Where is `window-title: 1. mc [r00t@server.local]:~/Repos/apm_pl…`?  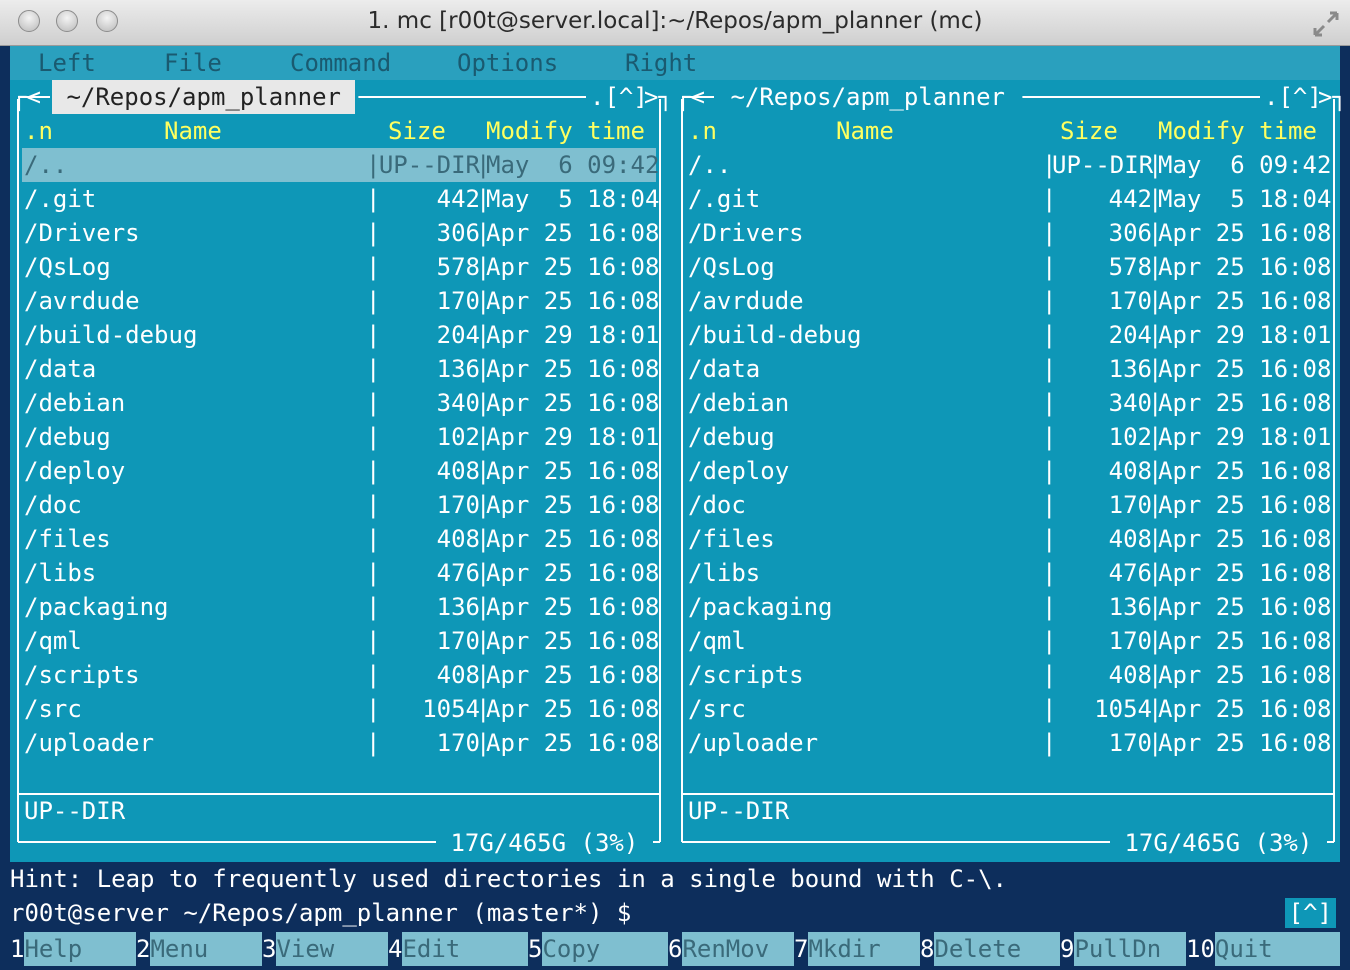 window-title: 1. mc [r00t@server.local]:~/Repos/apm_pl… is located at coordinates (675, 21).